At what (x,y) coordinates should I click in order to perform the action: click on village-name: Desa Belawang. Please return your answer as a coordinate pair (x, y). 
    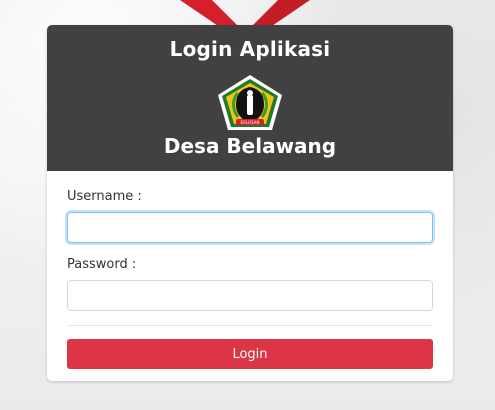
    Looking at the image, I should click on (250, 146).